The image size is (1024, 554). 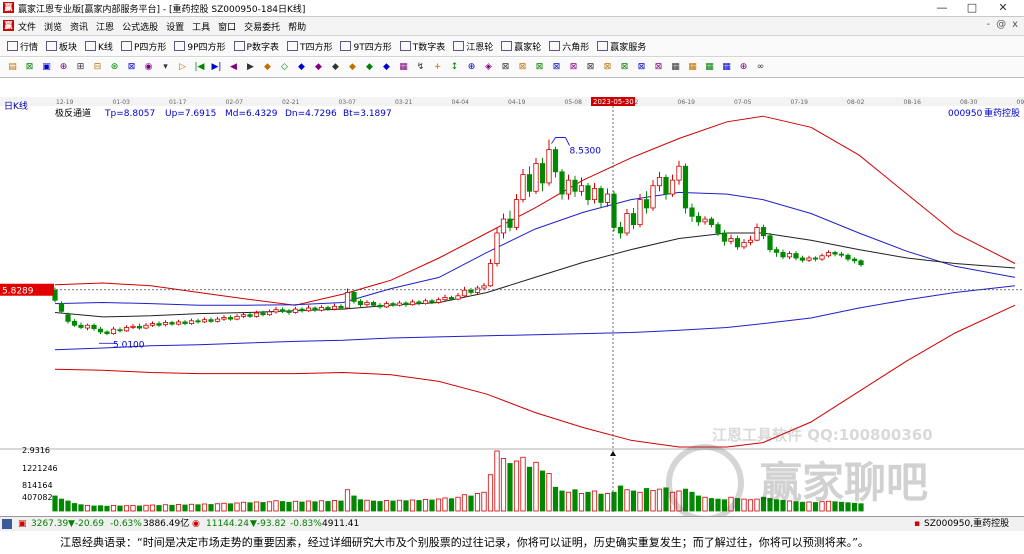 What do you see at coordinates (658, 67) in the screenshot?
I see `drawing-tool-icon-38: ⊠` at bounding box center [658, 67].